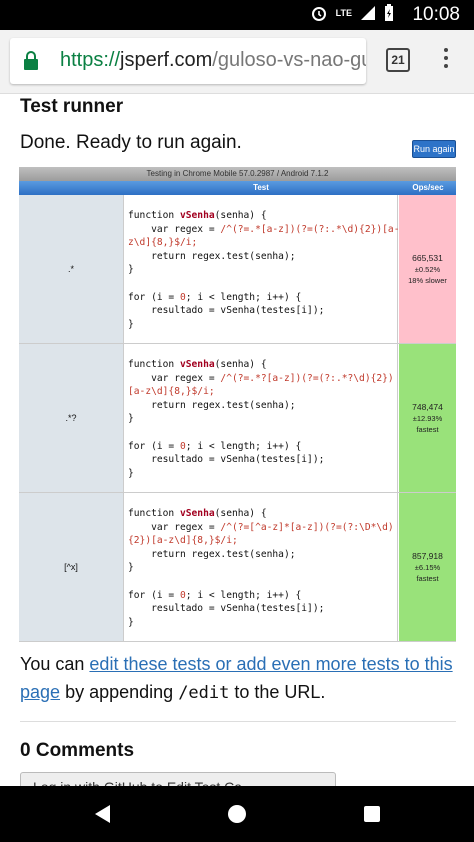 This screenshot has width=474, height=842. Describe the element at coordinates (77, 750) in the screenshot. I see `comments-title: 0 Comments` at that location.